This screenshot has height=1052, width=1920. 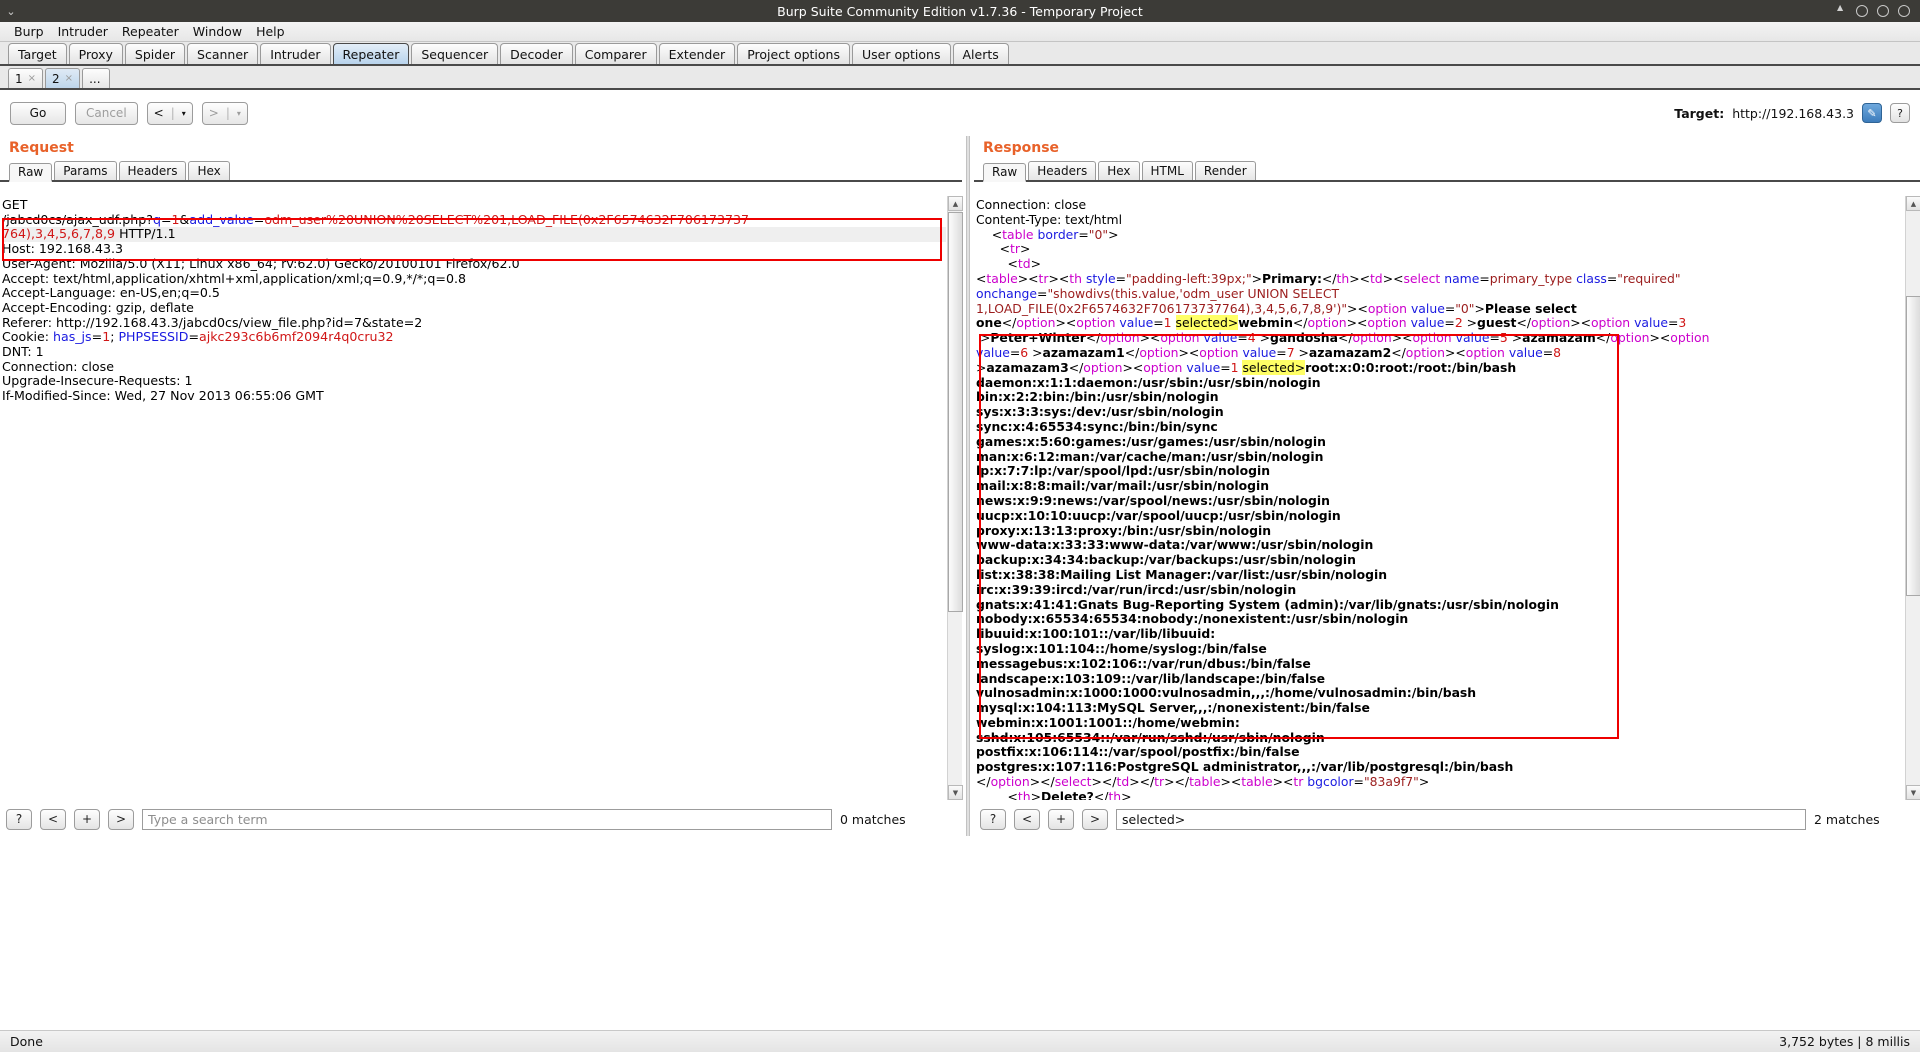 What do you see at coordinates (95, 53) in the screenshot?
I see `tab-proxy: Proxy` at bounding box center [95, 53].